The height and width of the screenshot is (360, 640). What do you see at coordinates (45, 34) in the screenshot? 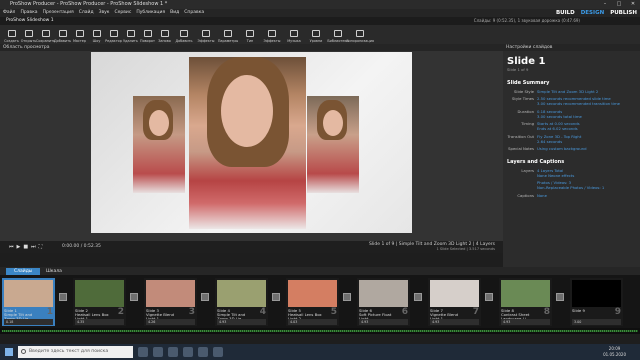
I see `toolbar-button-2: Сохранить` at bounding box center [45, 34].